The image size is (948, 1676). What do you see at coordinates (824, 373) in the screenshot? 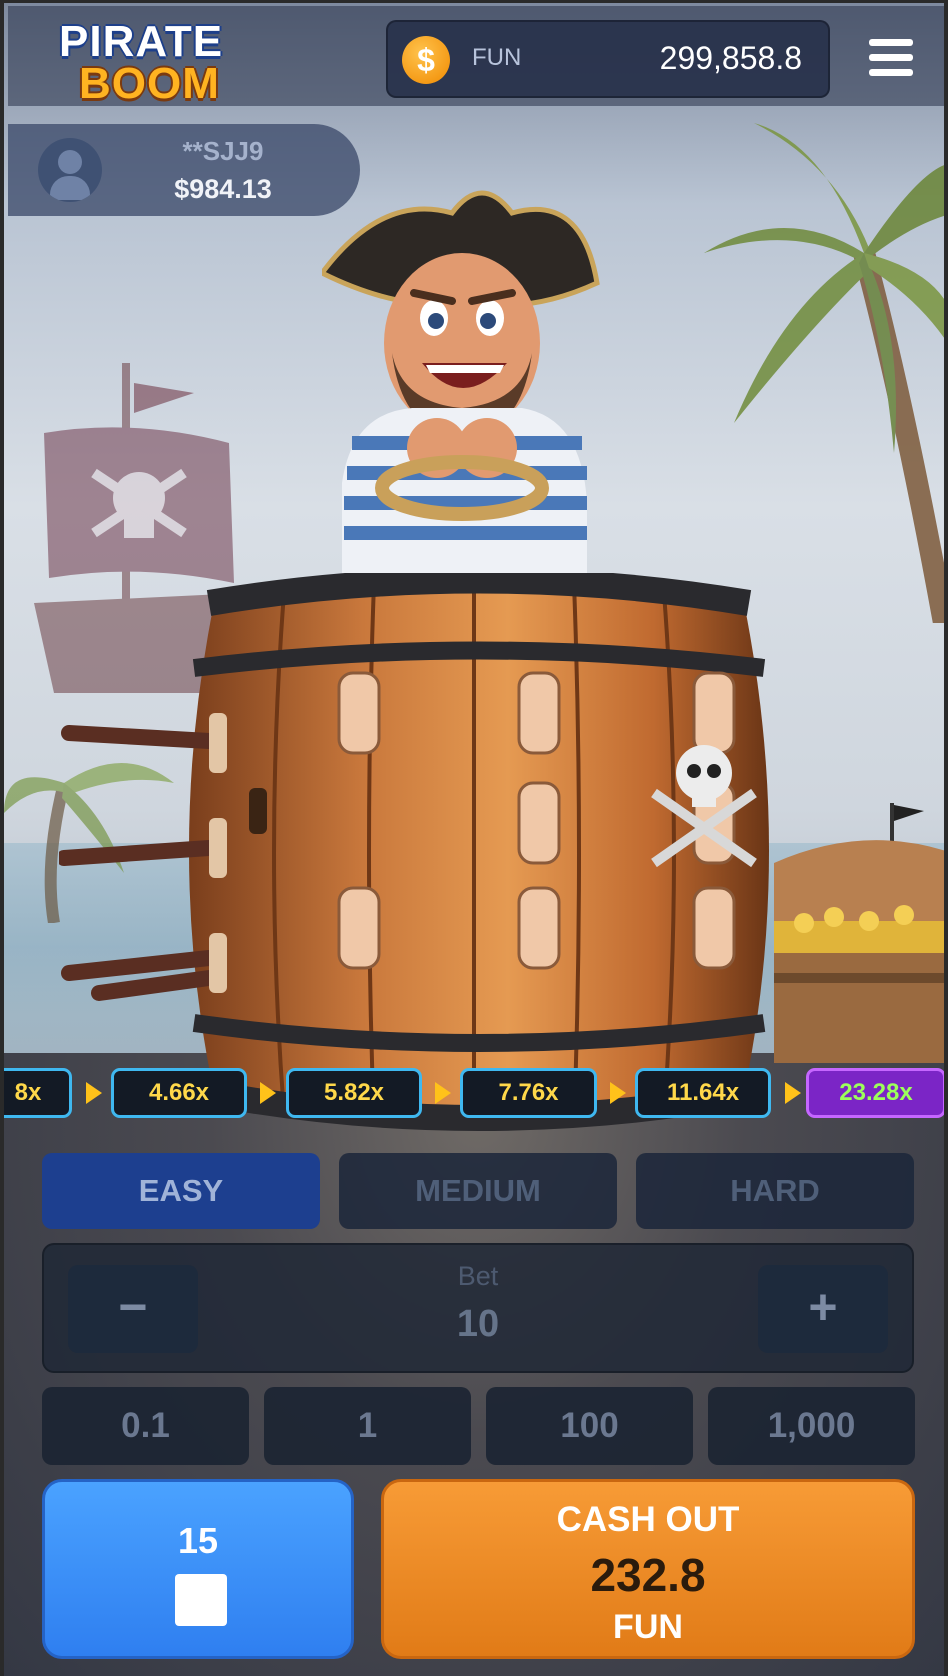
I see `palm-tree-image` at bounding box center [824, 373].